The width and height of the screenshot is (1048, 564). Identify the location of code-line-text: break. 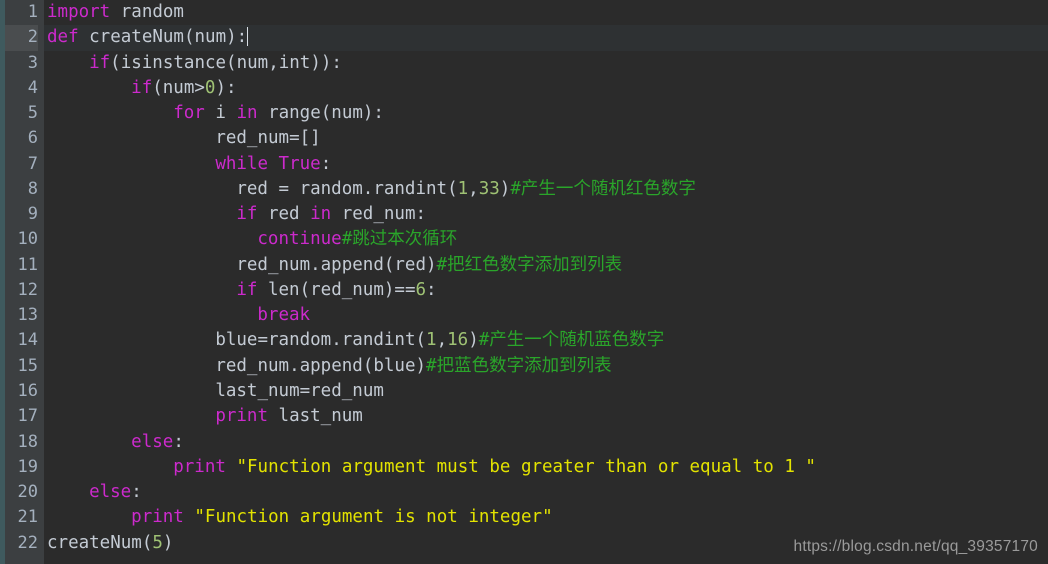
(283, 315).